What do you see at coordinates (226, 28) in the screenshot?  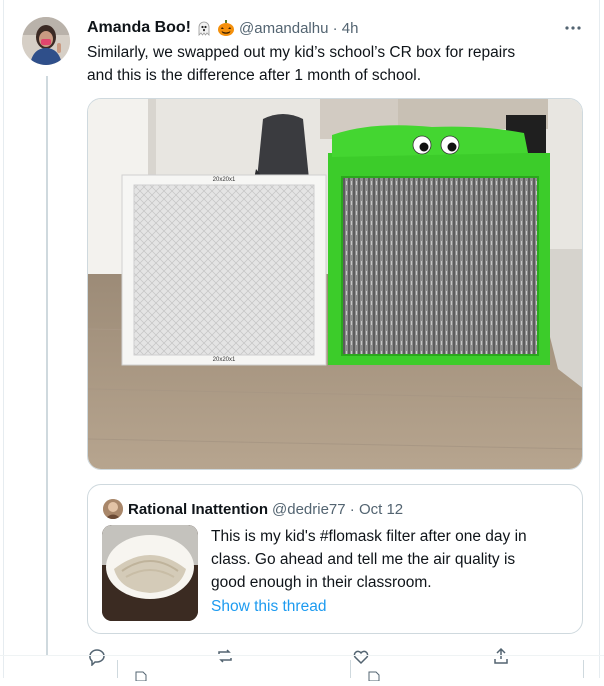 I see `jack-o-lantern-icon` at bounding box center [226, 28].